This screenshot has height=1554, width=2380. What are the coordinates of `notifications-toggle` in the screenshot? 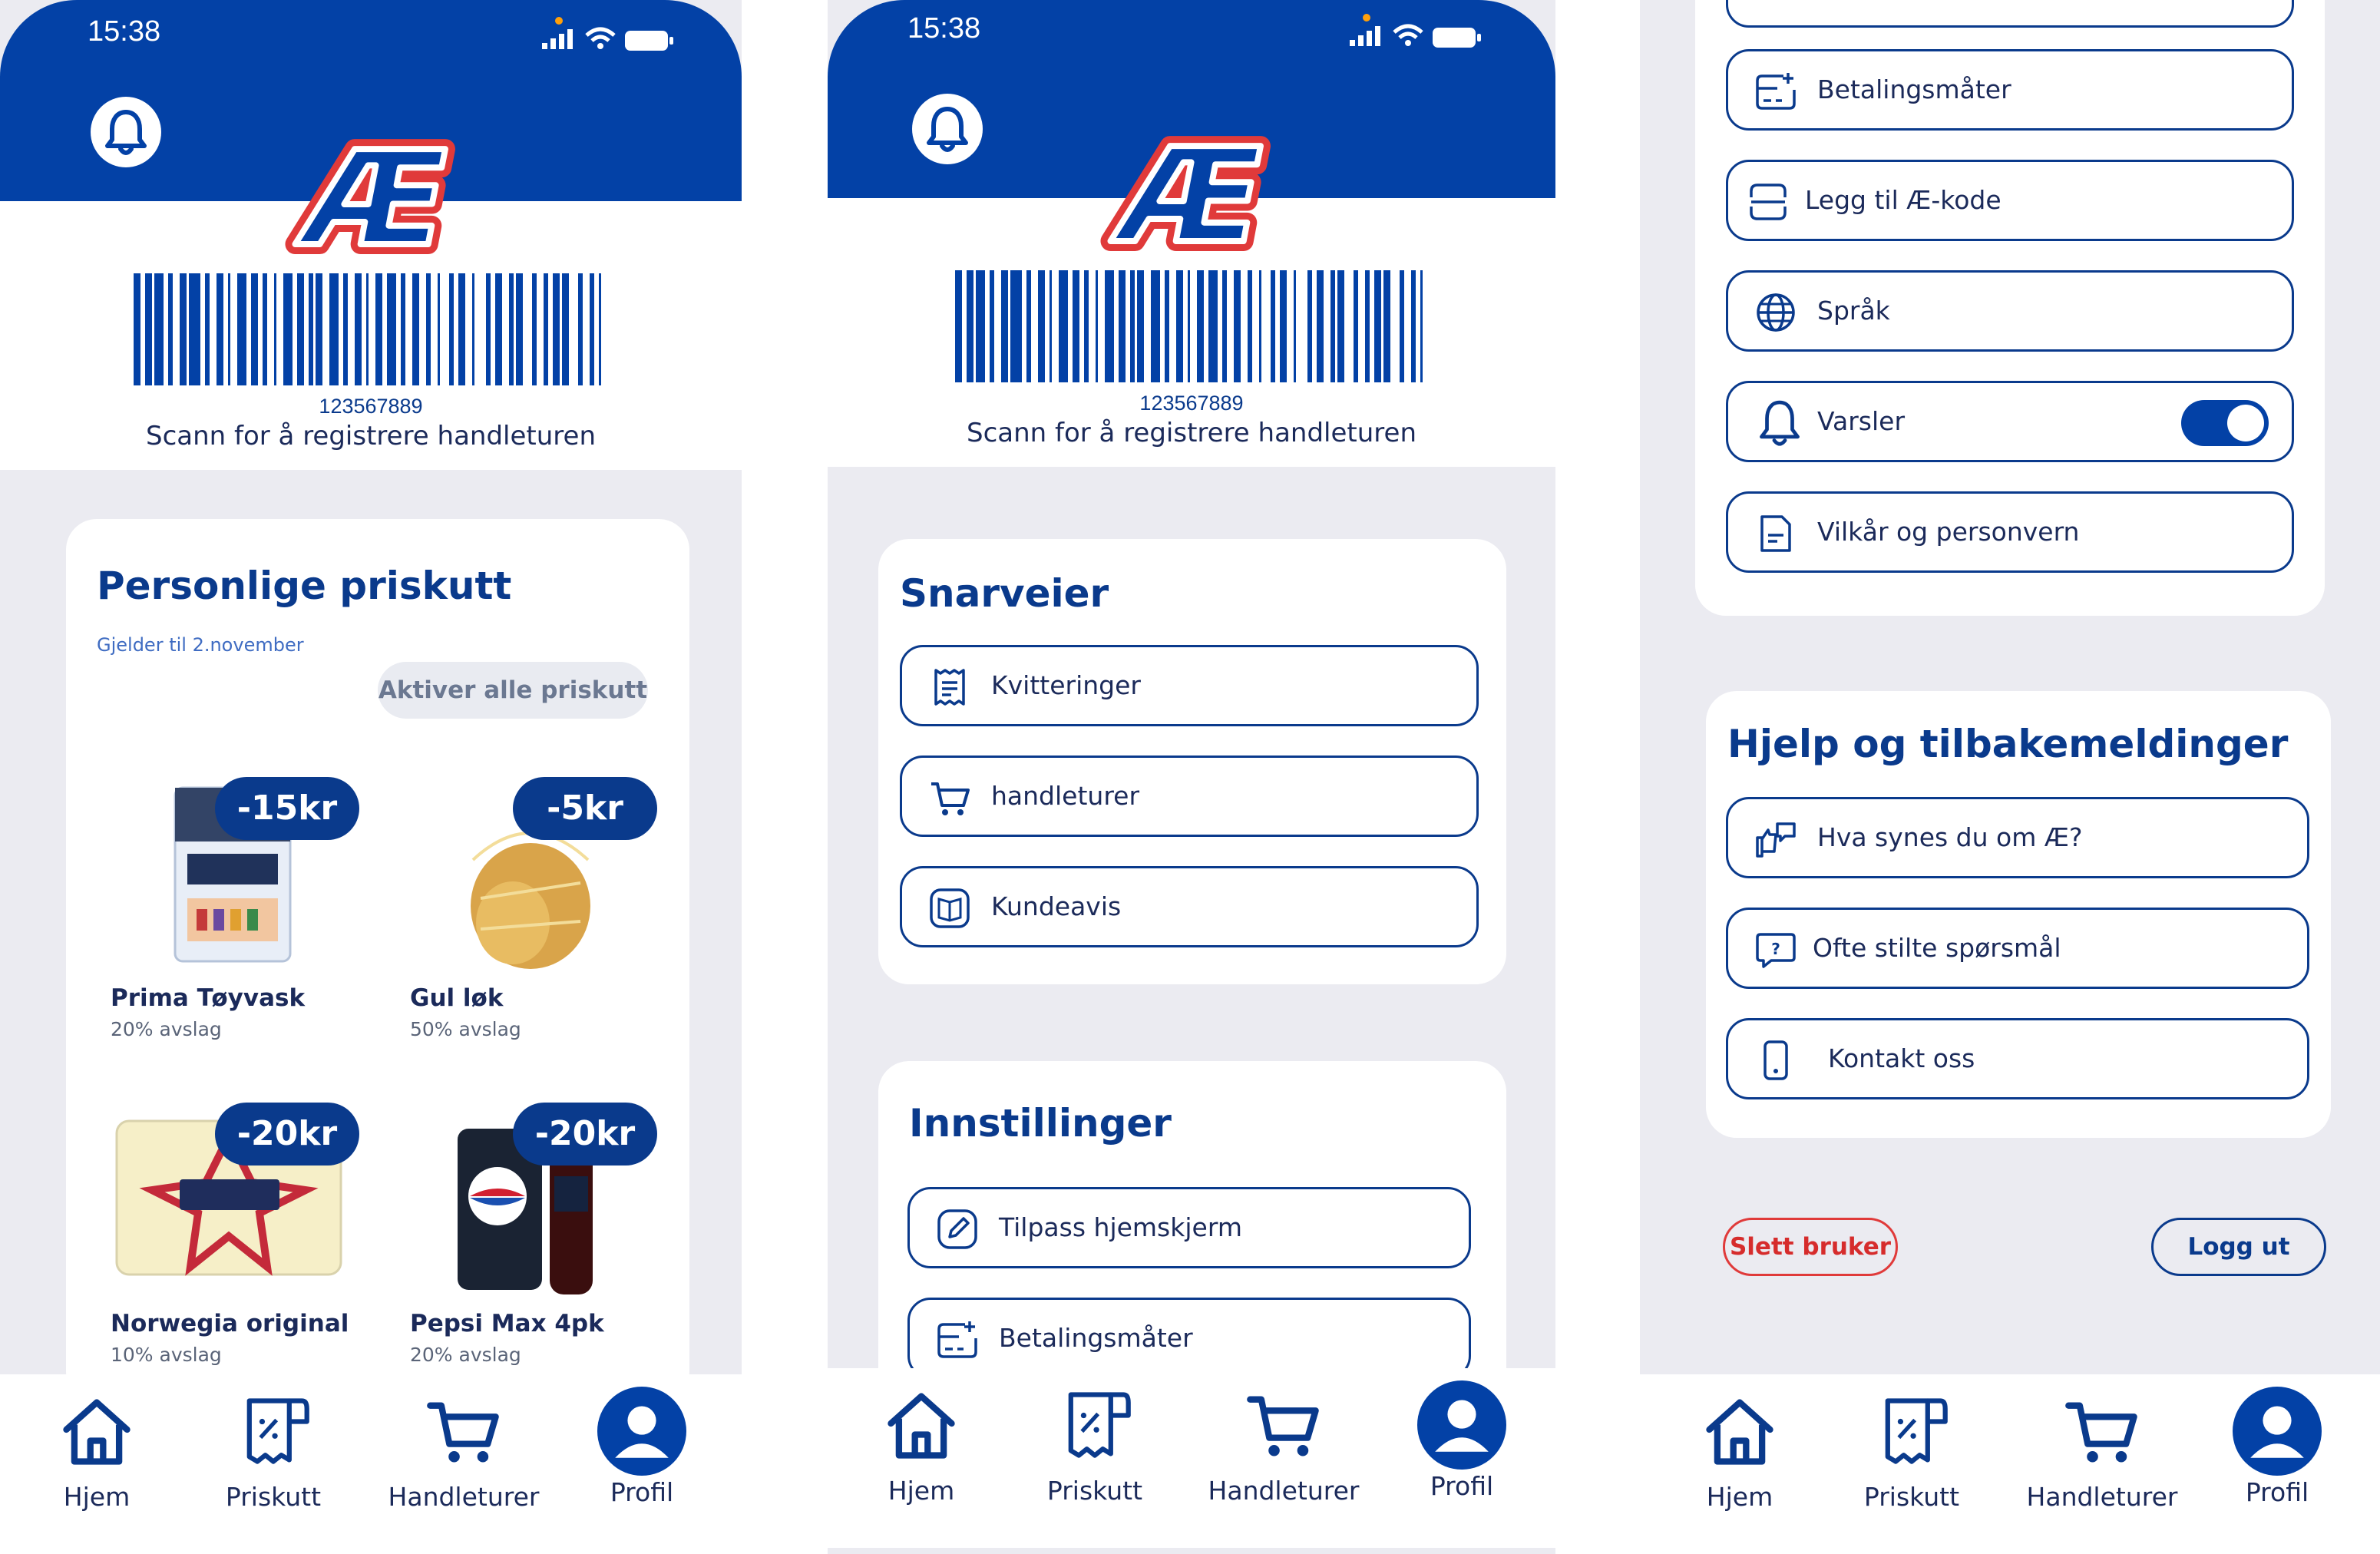 It's located at (2225, 423).